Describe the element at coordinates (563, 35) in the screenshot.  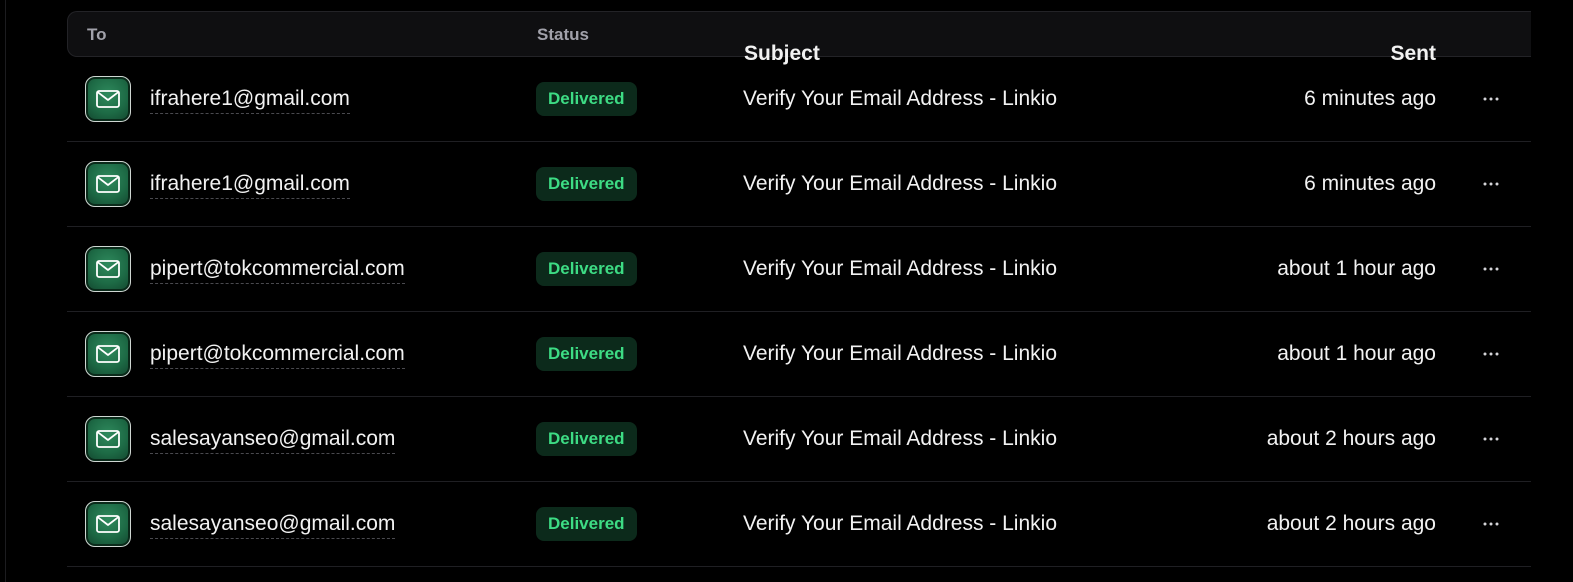
I see `column-header-status: Status` at that location.